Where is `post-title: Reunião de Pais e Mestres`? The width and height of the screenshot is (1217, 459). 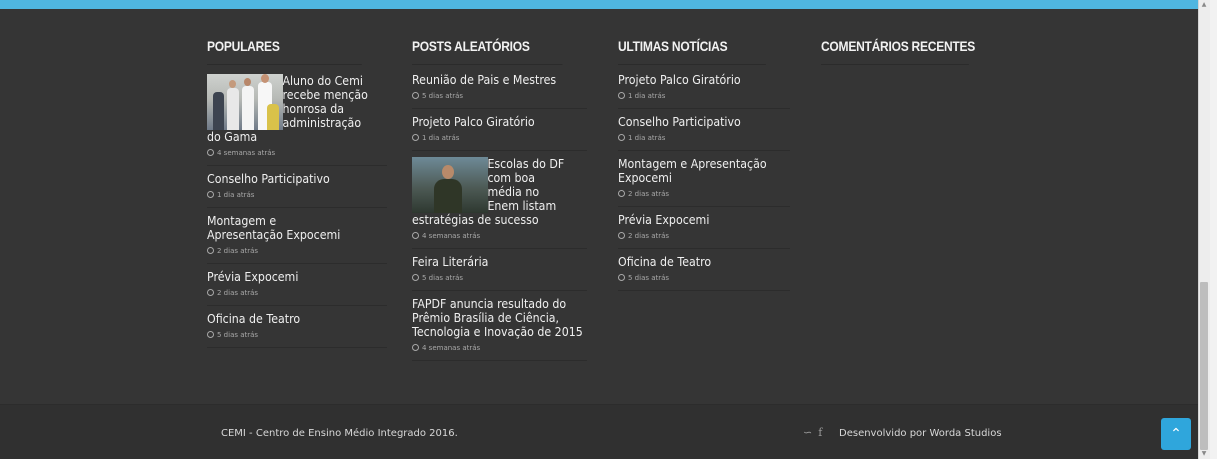
post-title: Reunião de Pais e Mestres is located at coordinates (499, 80).